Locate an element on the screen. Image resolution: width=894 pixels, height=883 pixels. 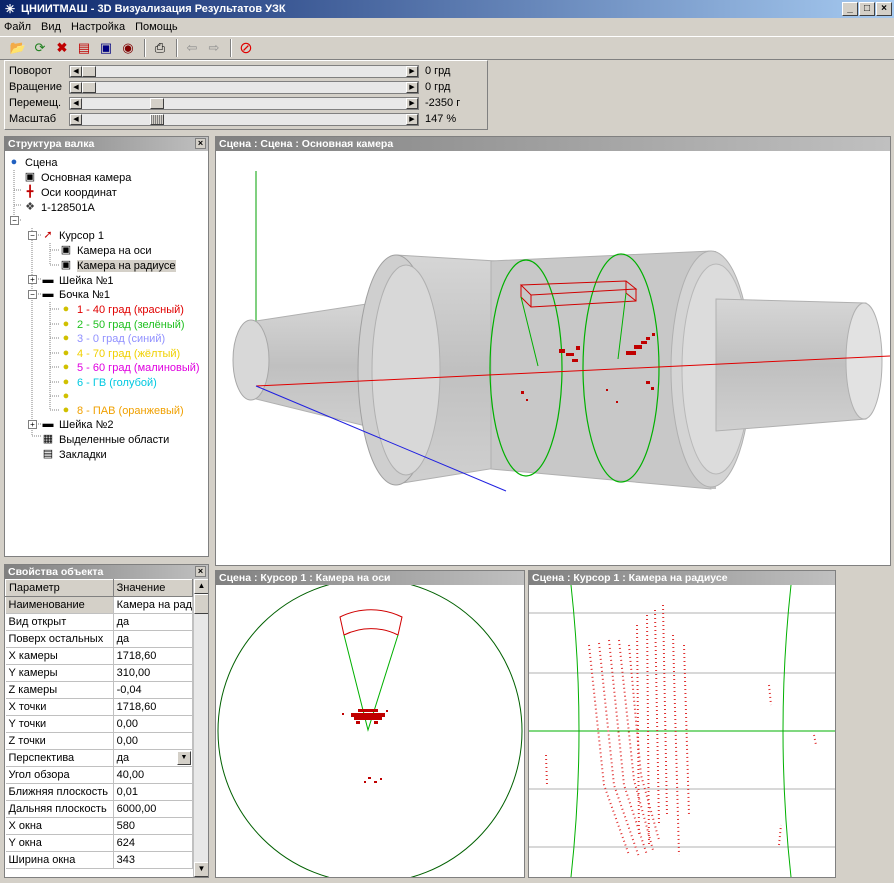
refresh-icon: ⟳ is located at coordinates (40, 48).